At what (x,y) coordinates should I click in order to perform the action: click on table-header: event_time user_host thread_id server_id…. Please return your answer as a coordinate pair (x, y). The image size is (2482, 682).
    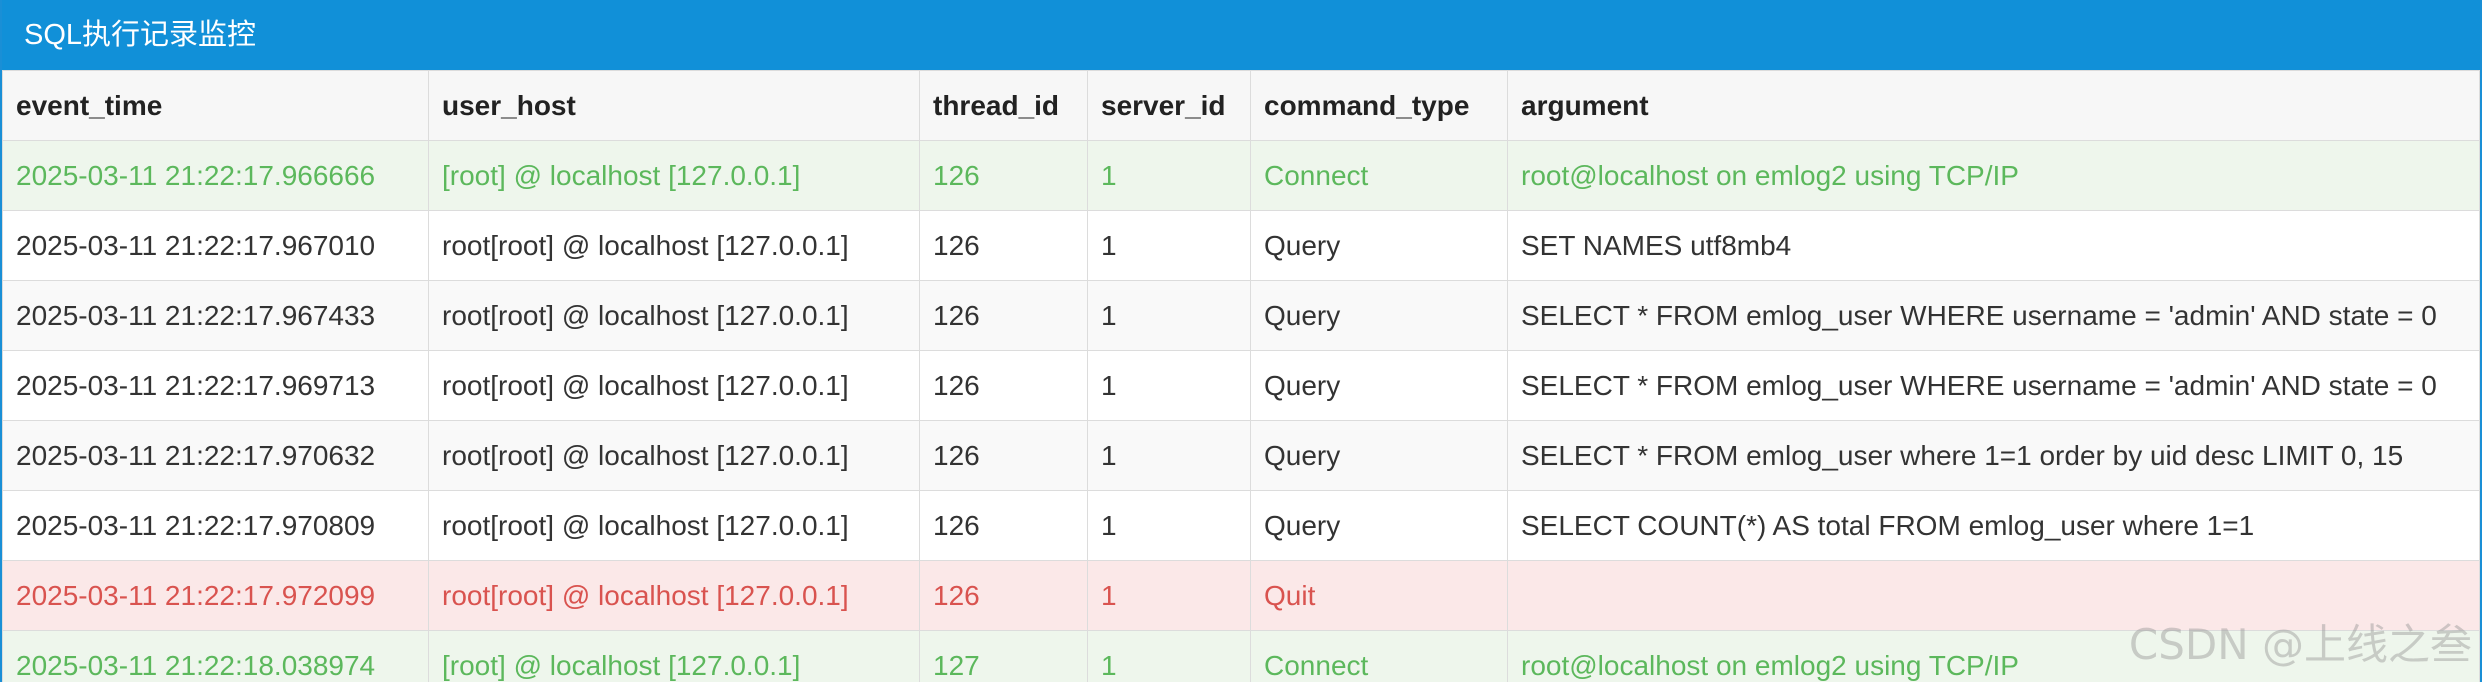
    Looking at the image, I should click on (1241, 105).